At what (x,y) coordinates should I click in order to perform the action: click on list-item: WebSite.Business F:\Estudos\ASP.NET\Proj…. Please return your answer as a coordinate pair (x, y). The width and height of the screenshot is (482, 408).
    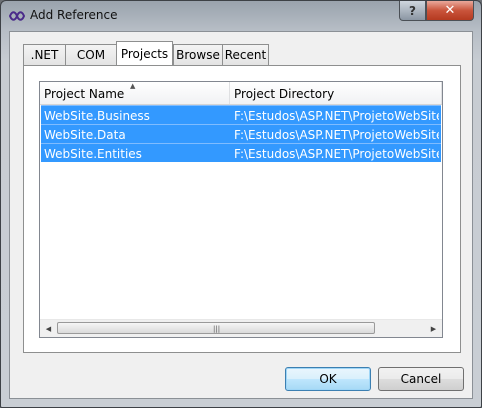
    Looking at the image, I should click on (241, 114).